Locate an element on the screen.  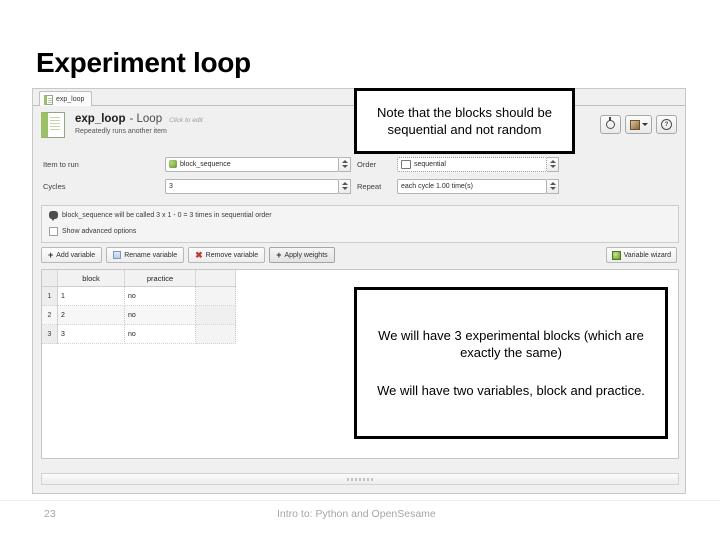
edit-hint: Click to edit is located at coordinates (186, 120).